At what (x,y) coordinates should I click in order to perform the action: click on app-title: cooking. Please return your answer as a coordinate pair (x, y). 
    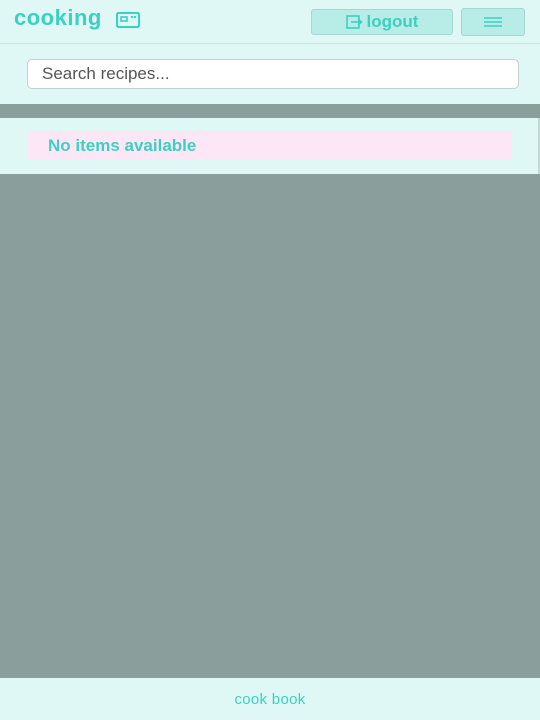
    Looking at the image, I should click on (58, 17).